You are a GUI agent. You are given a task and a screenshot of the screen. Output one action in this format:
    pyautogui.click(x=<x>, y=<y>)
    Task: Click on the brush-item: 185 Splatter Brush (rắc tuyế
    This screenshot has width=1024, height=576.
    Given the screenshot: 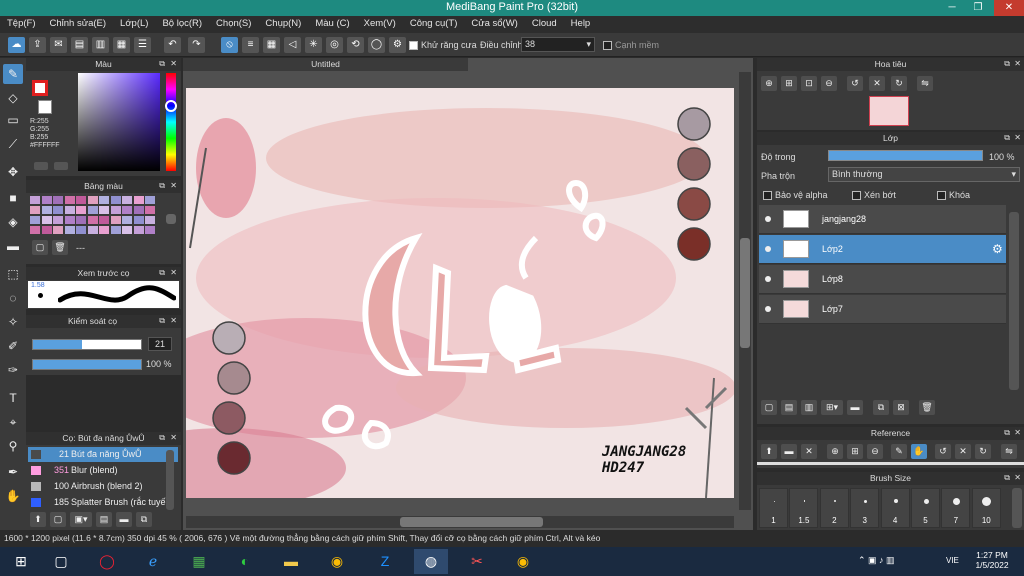 What is the action you would take?
    pyautogui.click(x=103, y=502)
    